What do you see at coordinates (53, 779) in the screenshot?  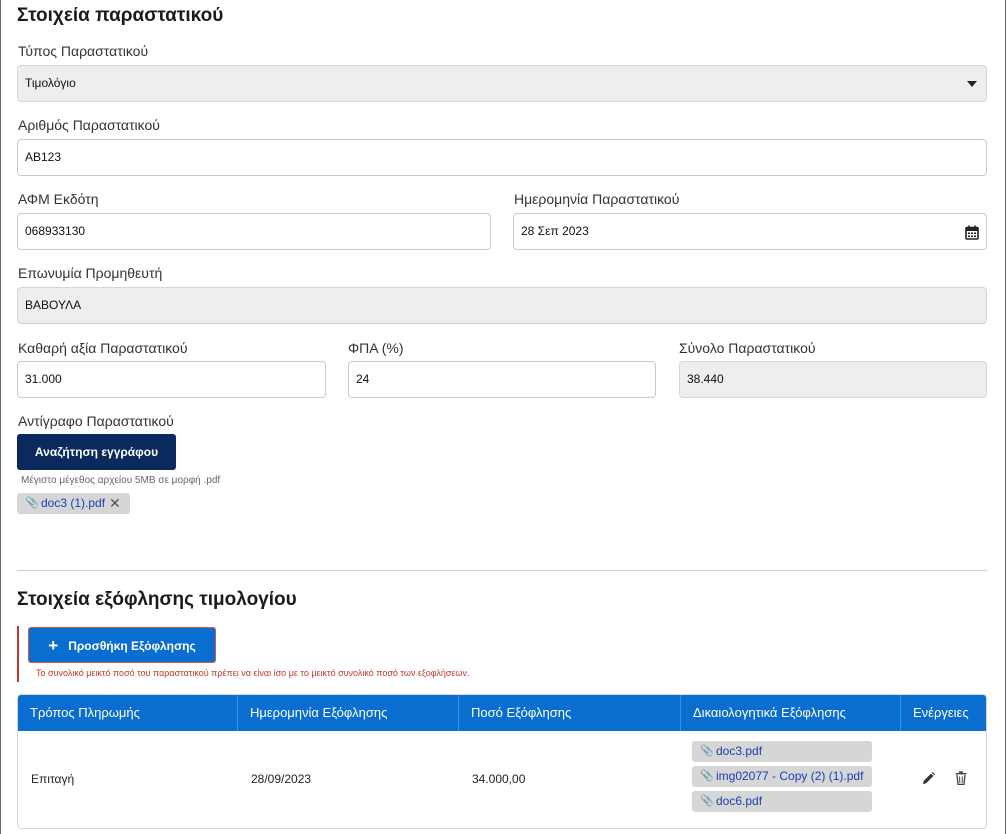 I see `payment-method-cell: Επιταγή` at bounding box center [53, 779].